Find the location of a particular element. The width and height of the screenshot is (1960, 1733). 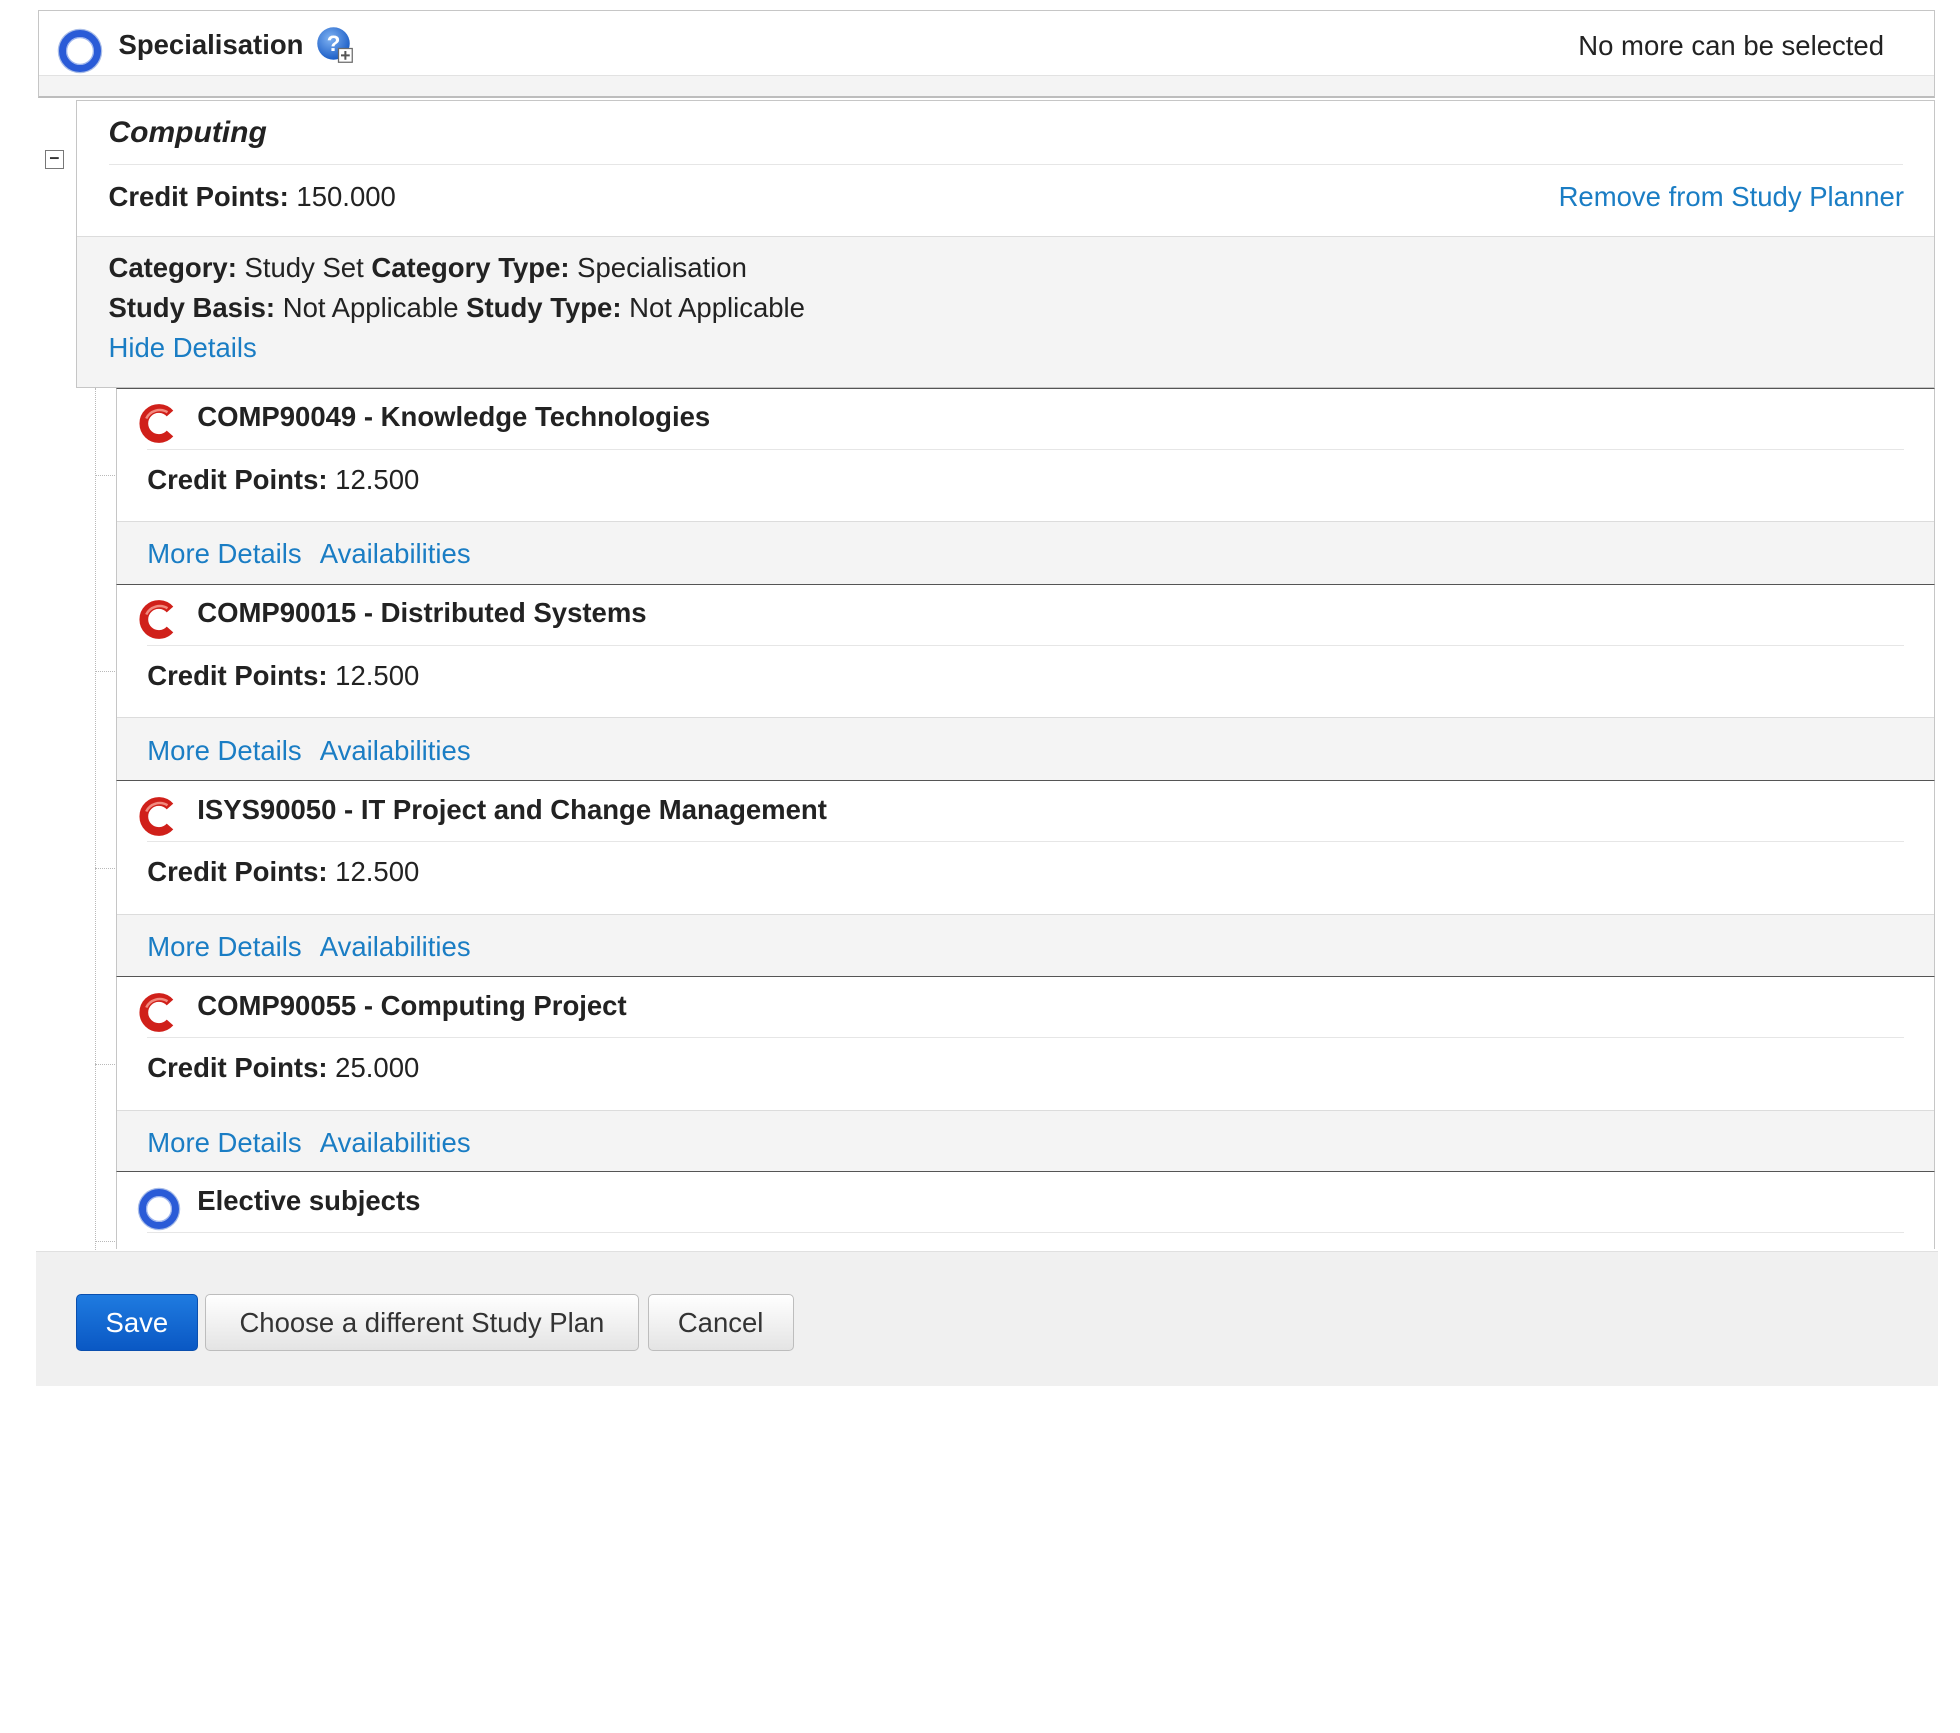

help-add-icon: ? is located at coordinates (335, 45).